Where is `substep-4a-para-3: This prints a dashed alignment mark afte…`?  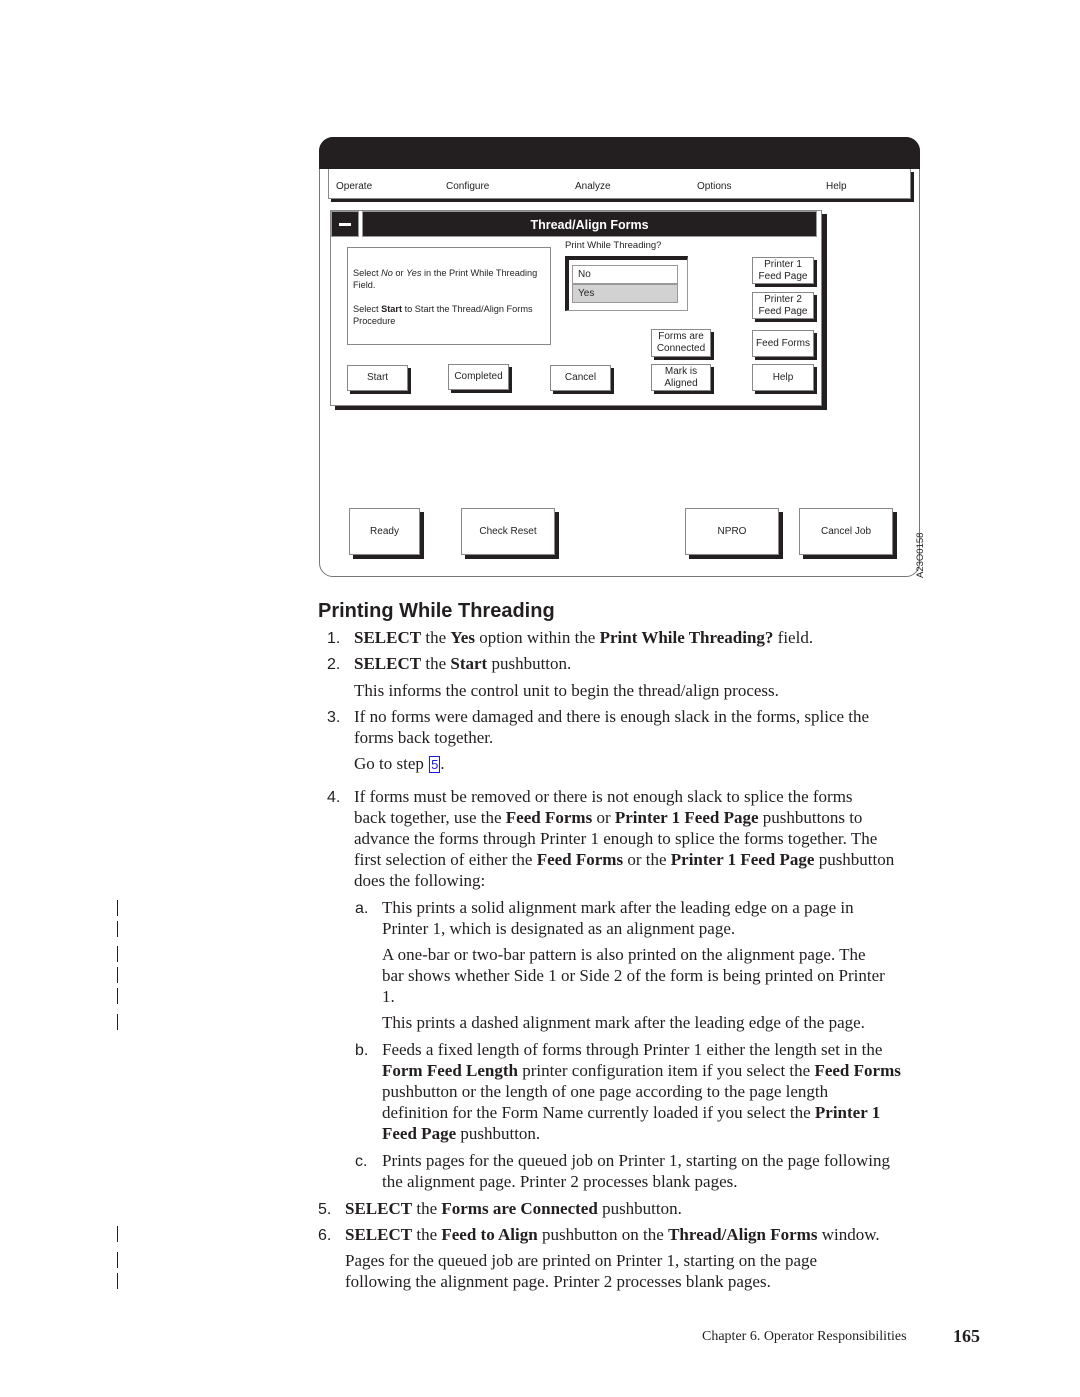
substep-4a-para-3: This prints a dashed alignment mark afte… is located at coordinates (623, 1022).